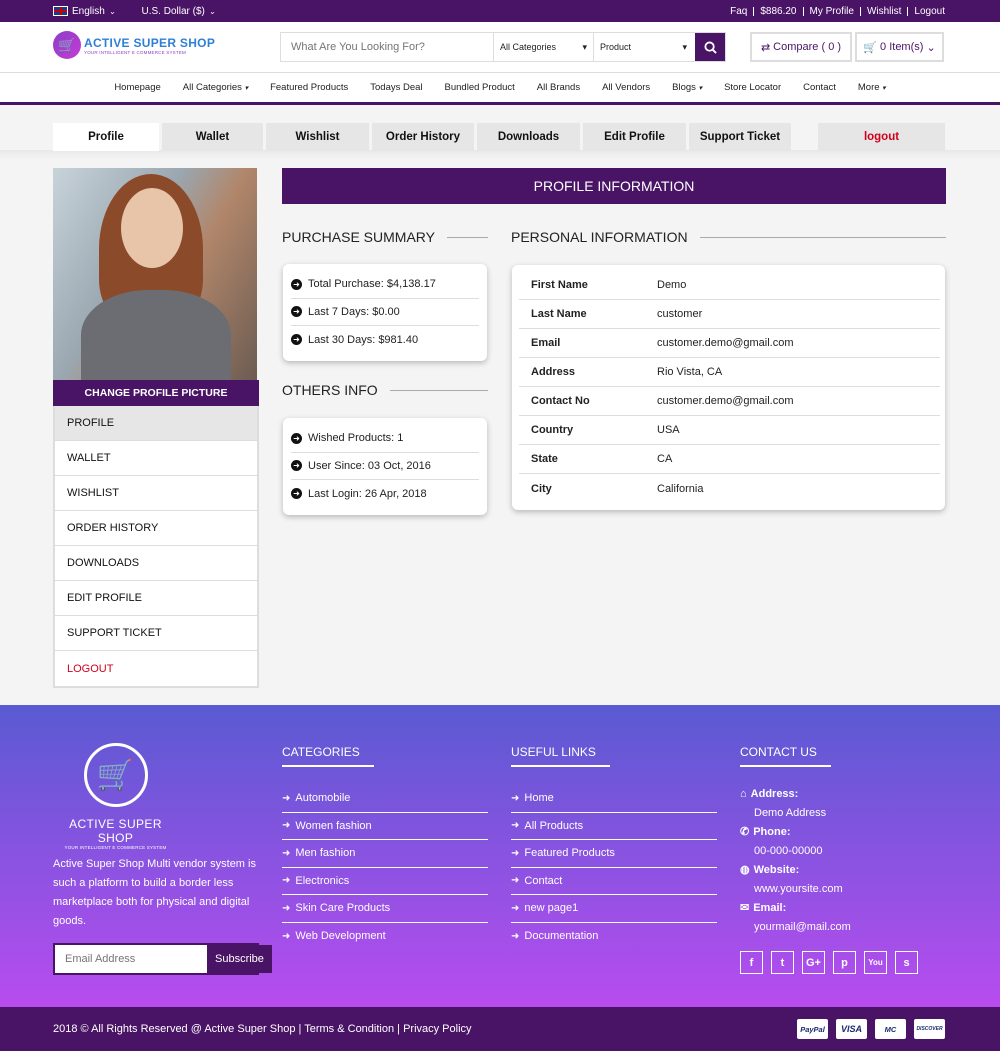 The height and width of the screenshot is (1051, 1000). I want to click on footer-link: ➜ Men fashion, so click(385, 854).